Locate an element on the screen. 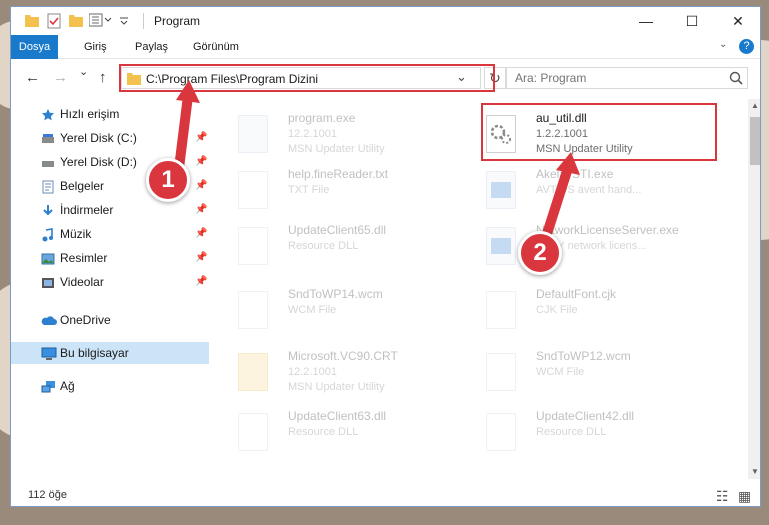 The image size is (769, 525). step-marker-2: 2 is located at coordinates (540, 253).